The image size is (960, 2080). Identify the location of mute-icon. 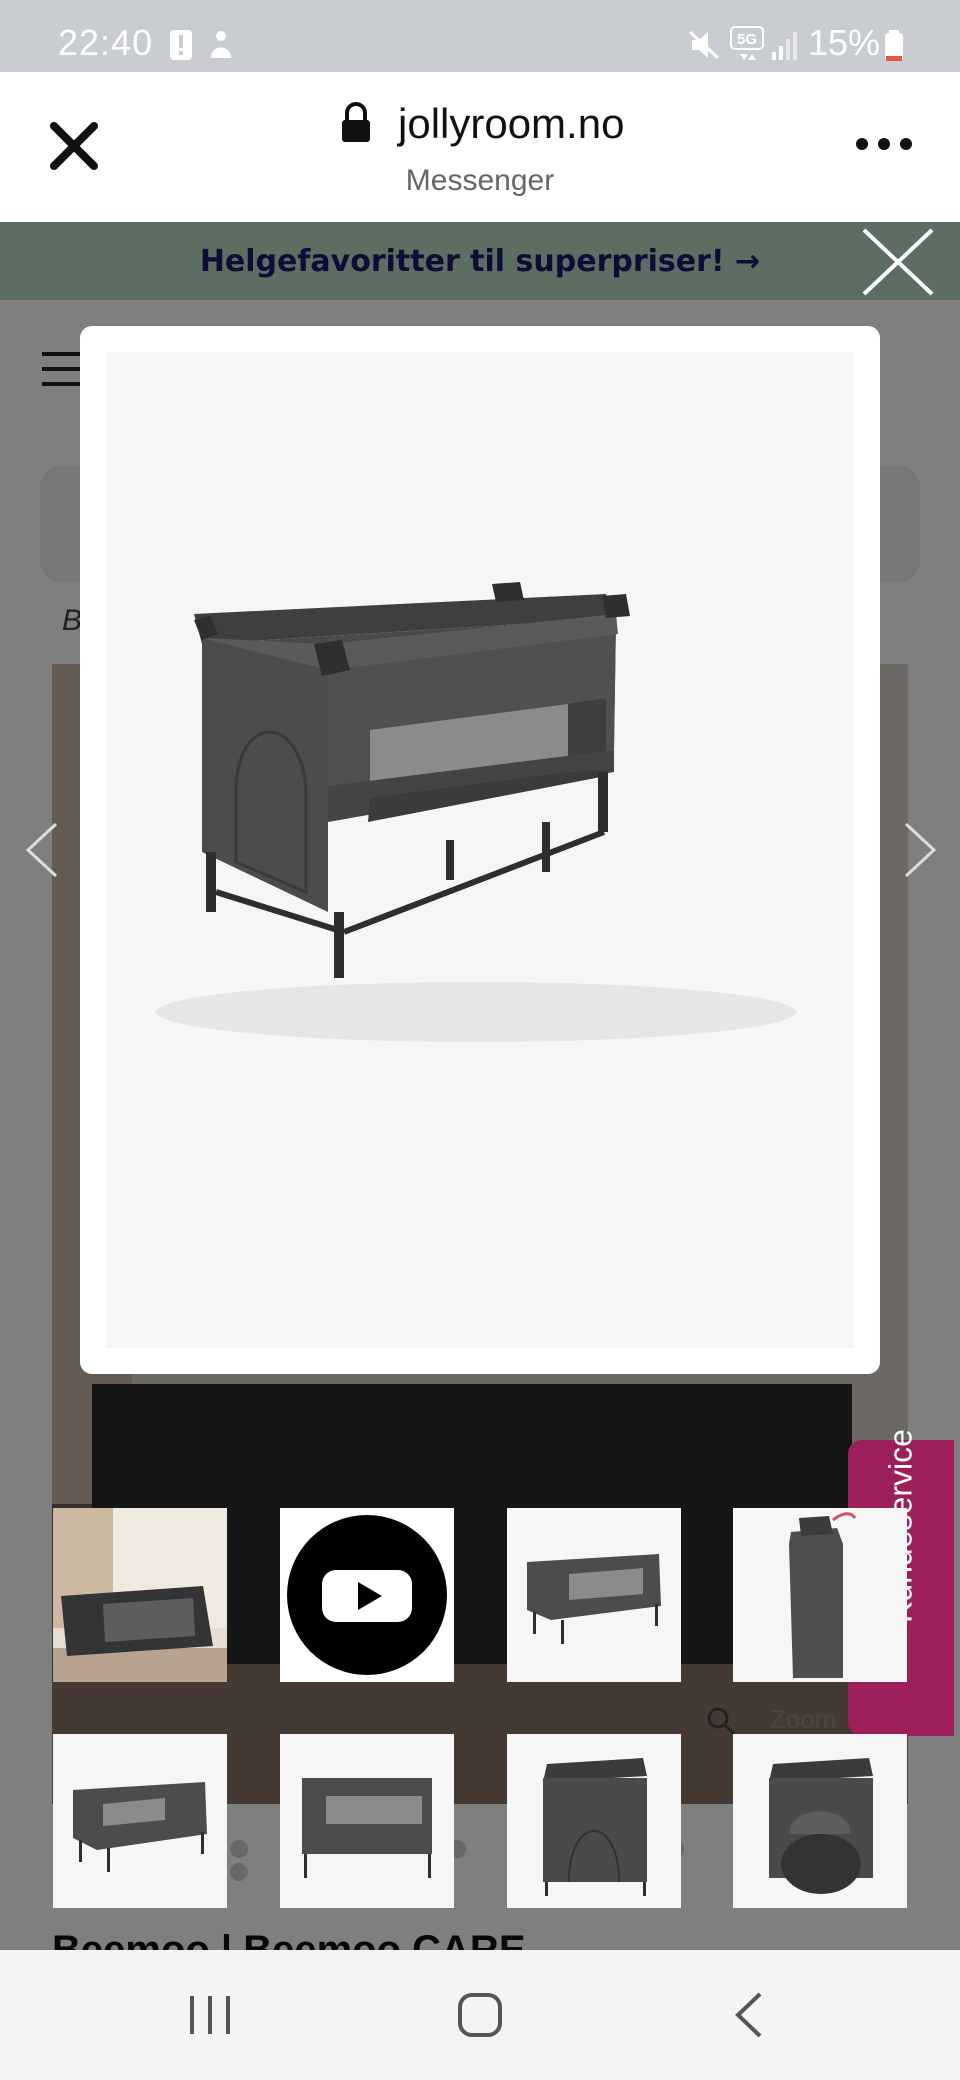
(705, 47).